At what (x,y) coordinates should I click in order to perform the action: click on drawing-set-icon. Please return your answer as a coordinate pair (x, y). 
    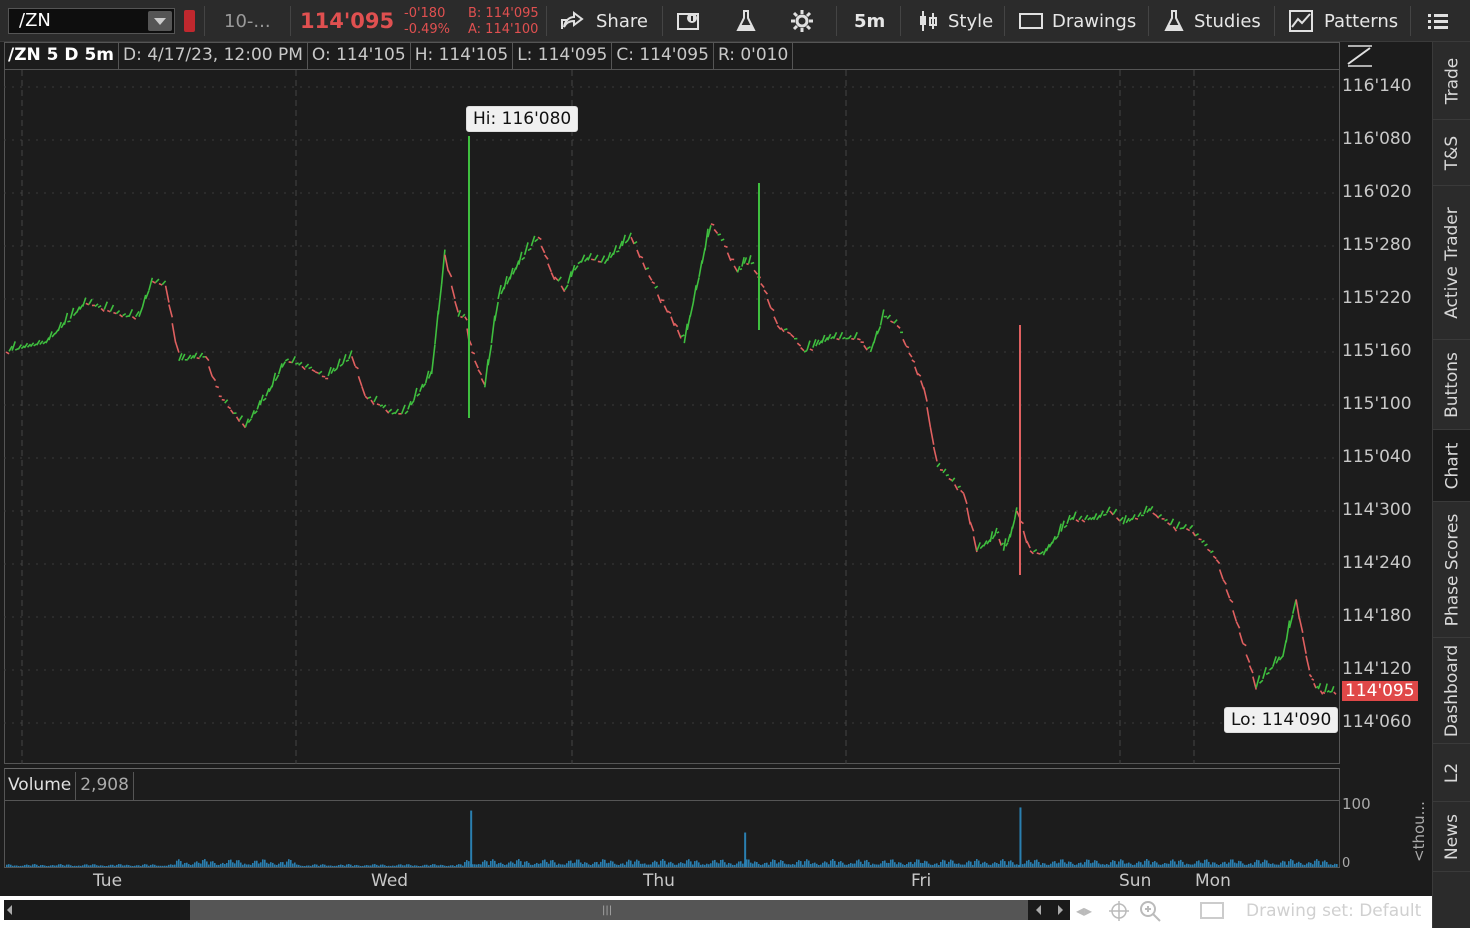
    Looking at the image, I should click on (1212, 910).